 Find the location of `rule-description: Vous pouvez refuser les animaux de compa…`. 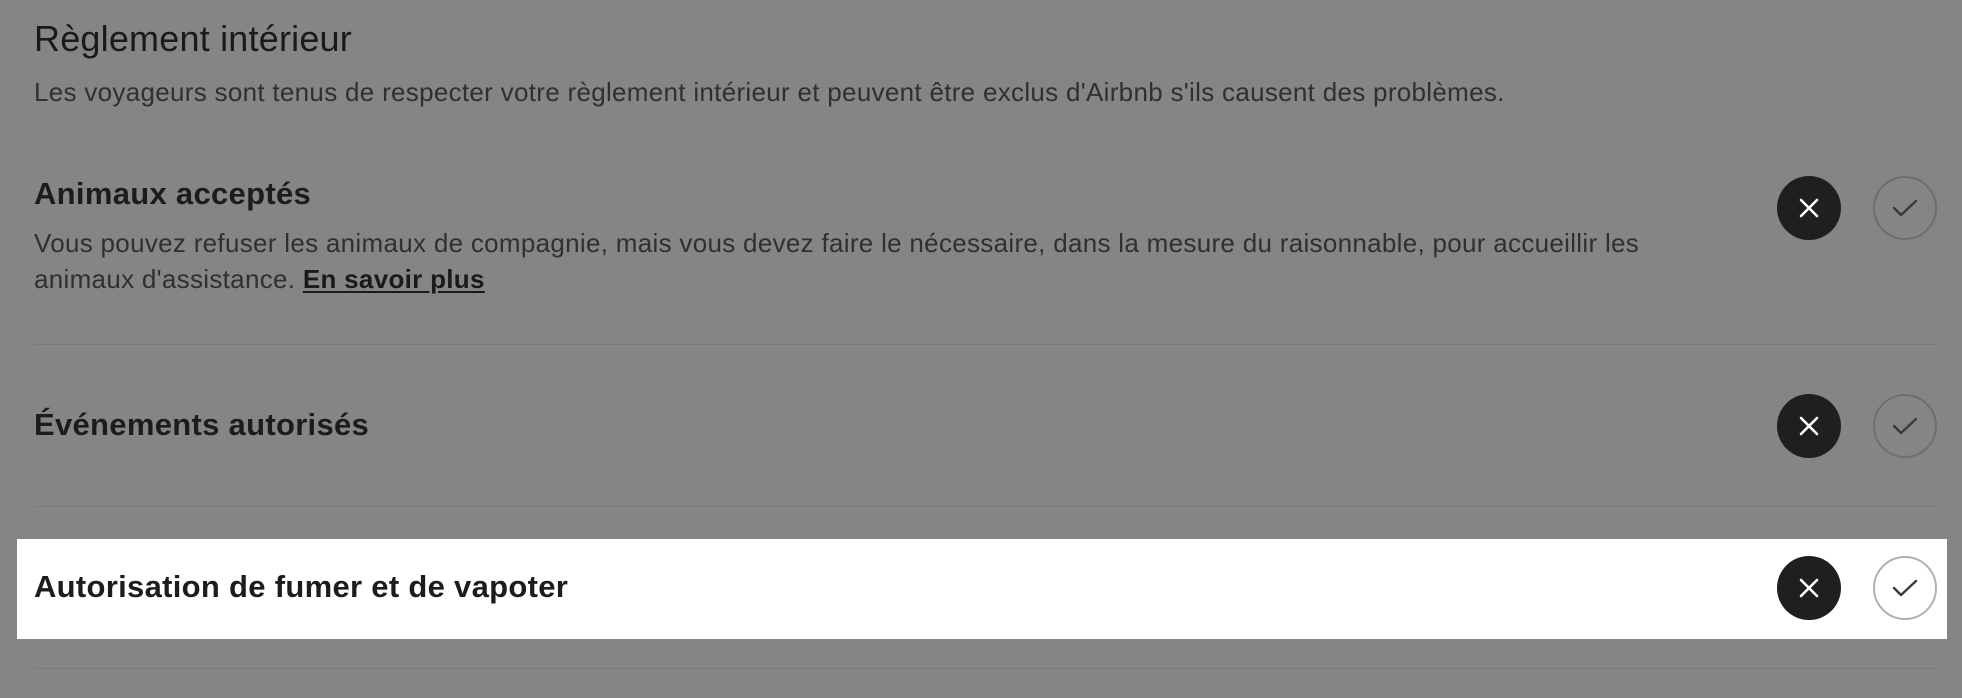

rule-description: Vous pouvez refuser les animaux de compa… is located at coordinates (884, 261).